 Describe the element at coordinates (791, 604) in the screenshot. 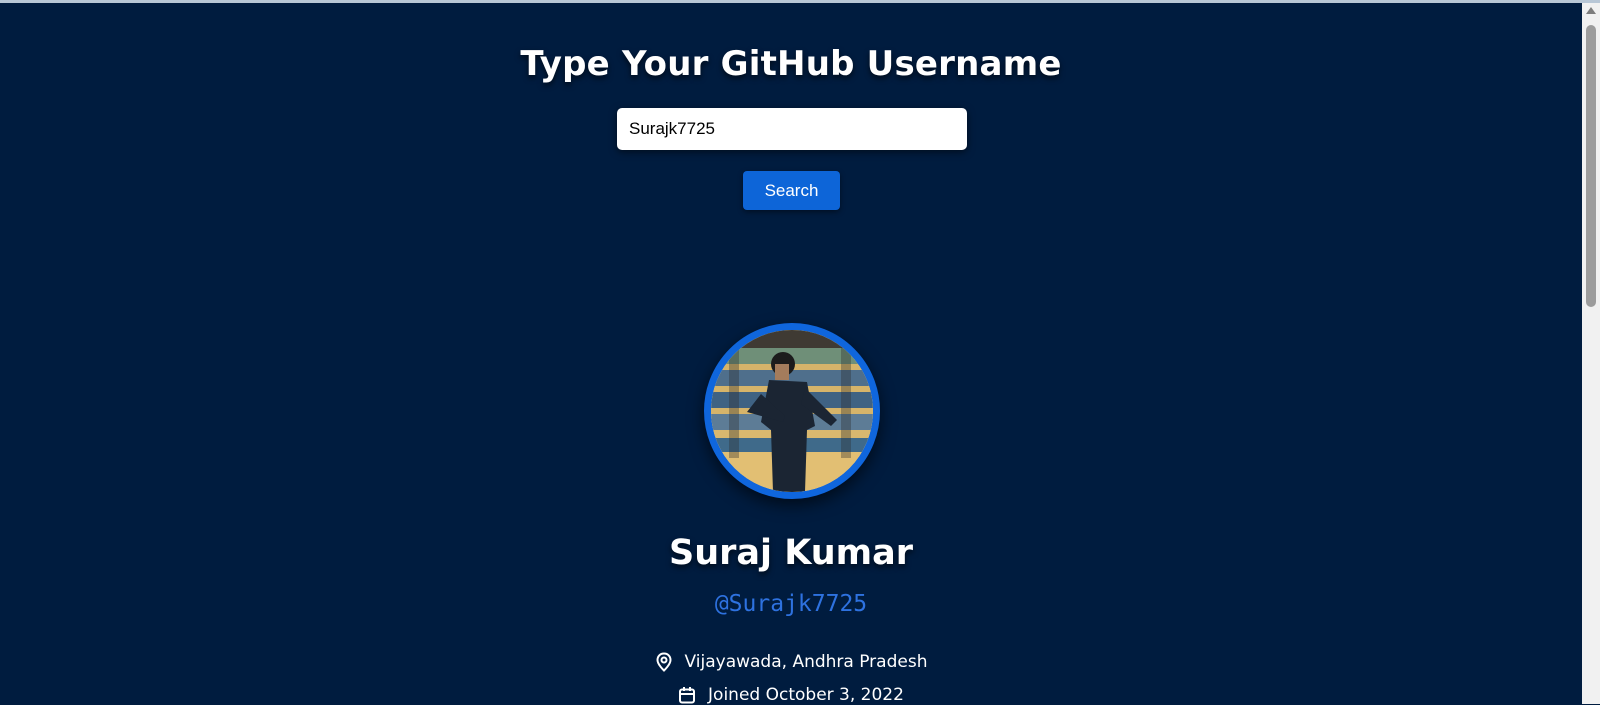

I see `profile-handle: @Surajk7725` at that location.